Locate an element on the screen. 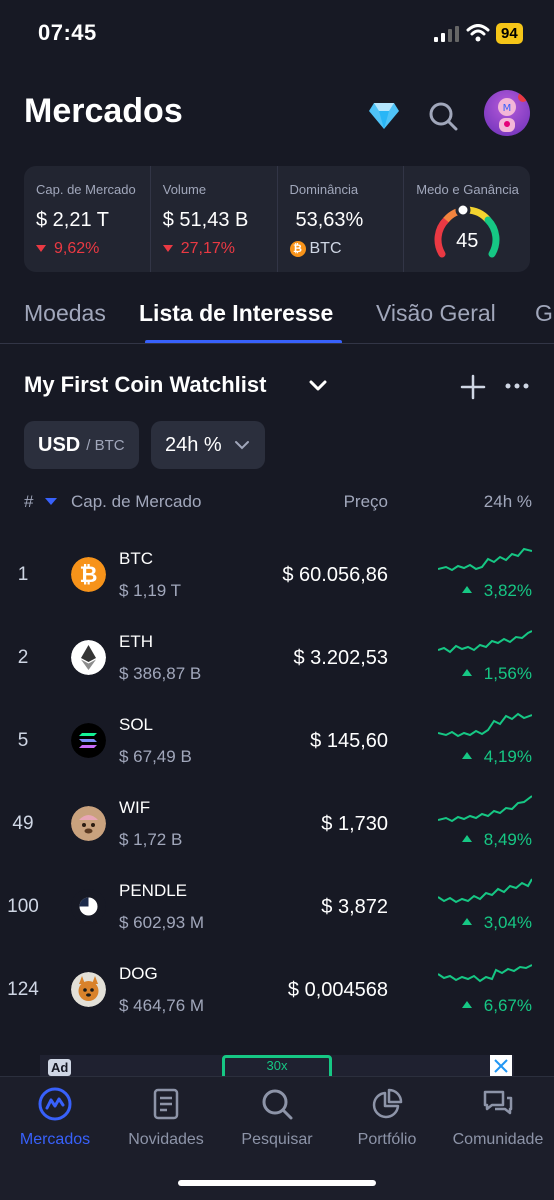 The image size is (554, 1200). coin-price: $ 60.056,86 is located at coordinates (335, 575).